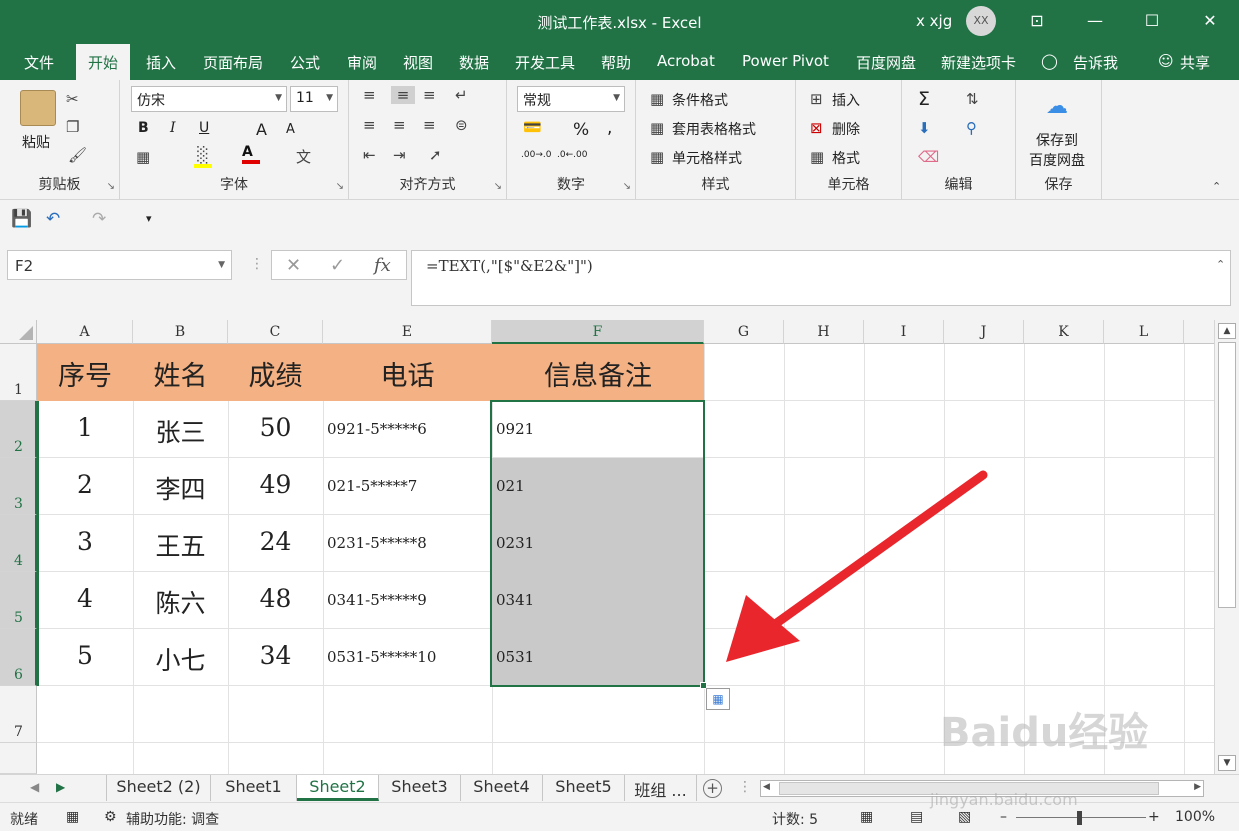 The image size is (1239, 831). What do you see at coordinates (745, 787) in the screenshot?
I see `tab-split-handle-icon: ⋮` at bounding box center [745, 787].